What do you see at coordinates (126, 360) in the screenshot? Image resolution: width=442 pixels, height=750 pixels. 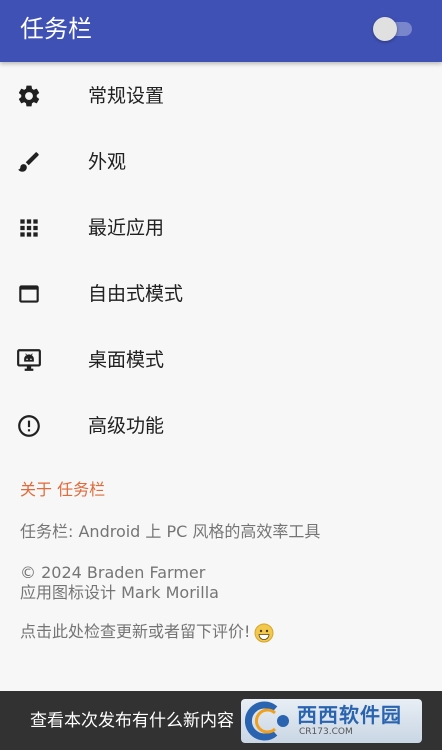 I see `menu-item-label: 桌面模式` at bounding box center [126, 360].